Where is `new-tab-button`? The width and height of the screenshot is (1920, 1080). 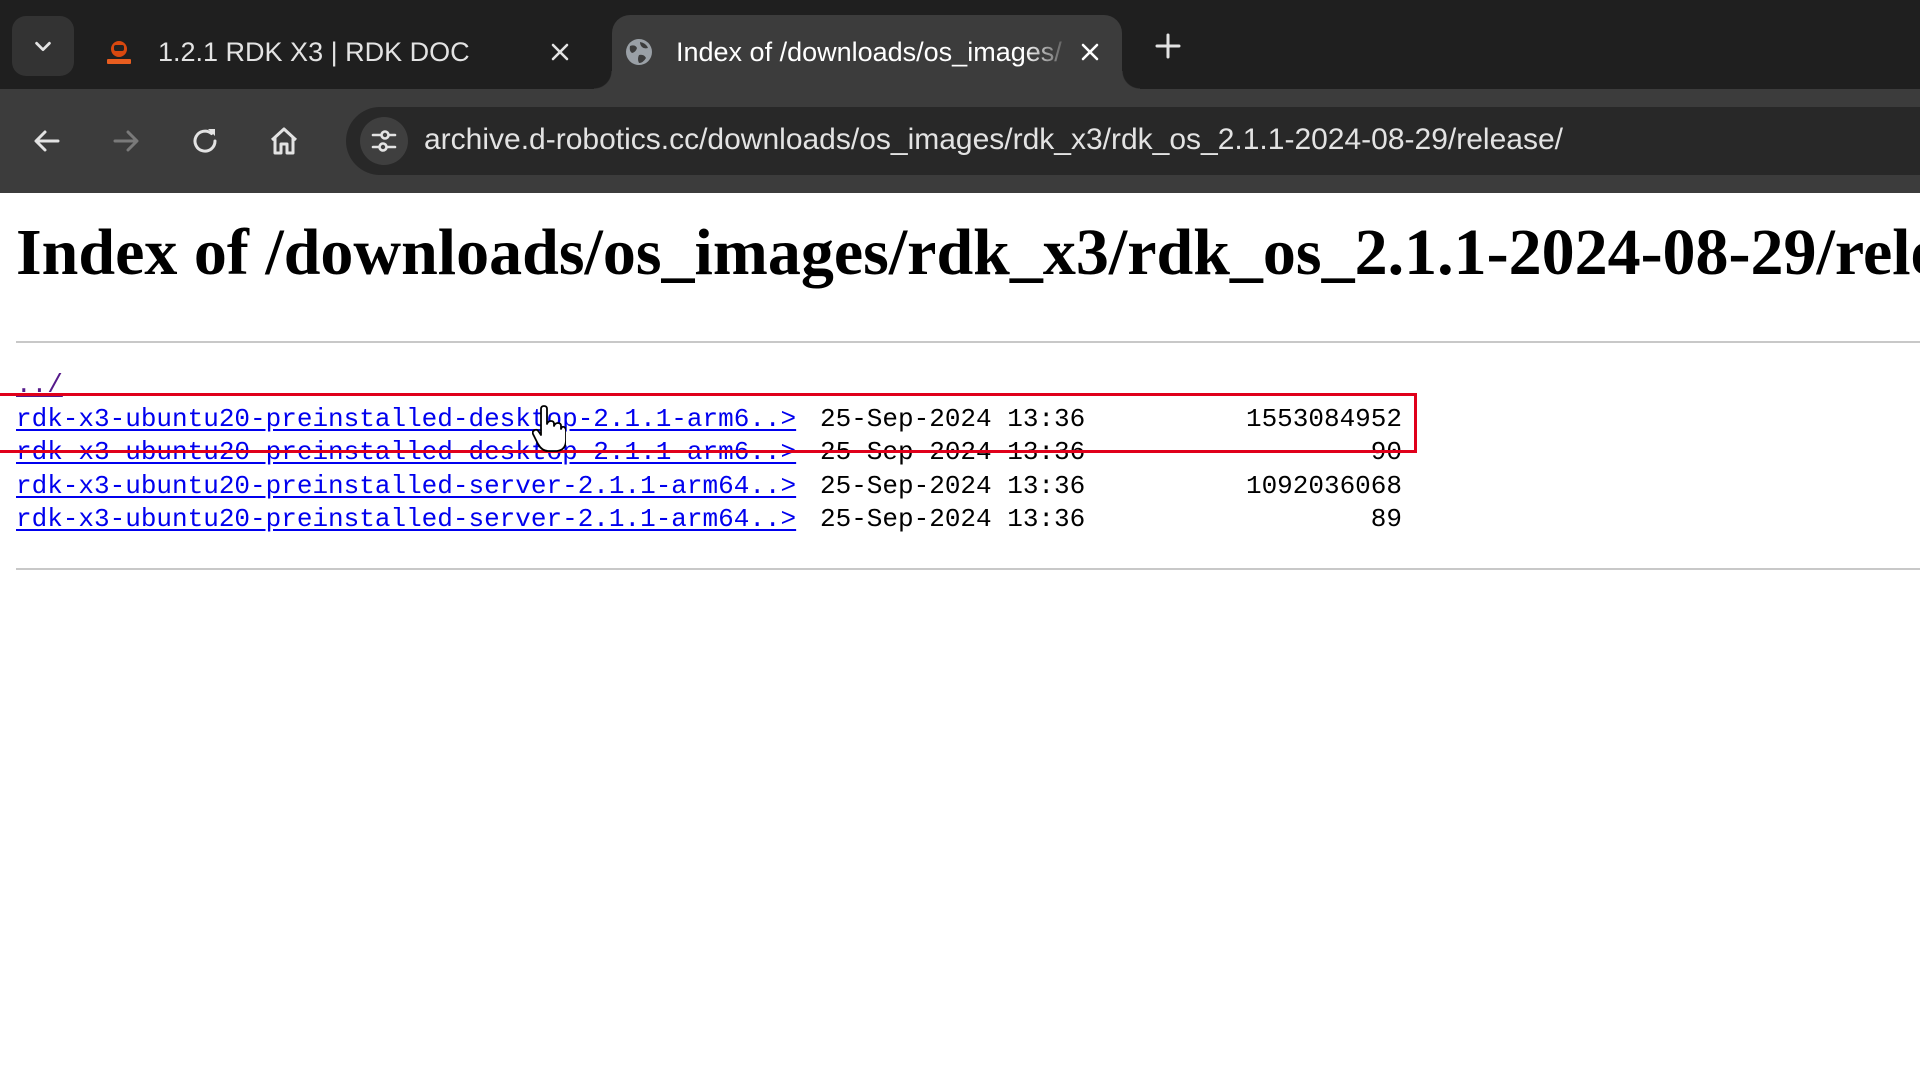
new-tab-button is located at coordinates (1168, 46).